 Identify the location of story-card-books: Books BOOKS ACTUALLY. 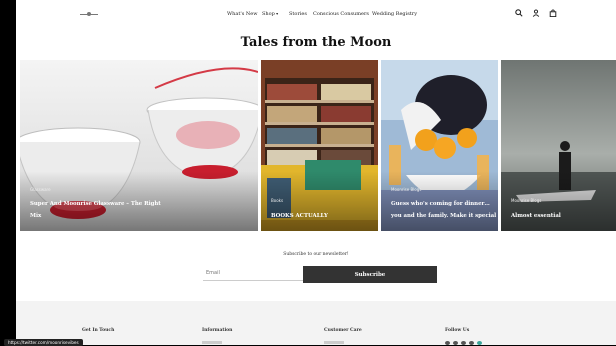
(319, 145).